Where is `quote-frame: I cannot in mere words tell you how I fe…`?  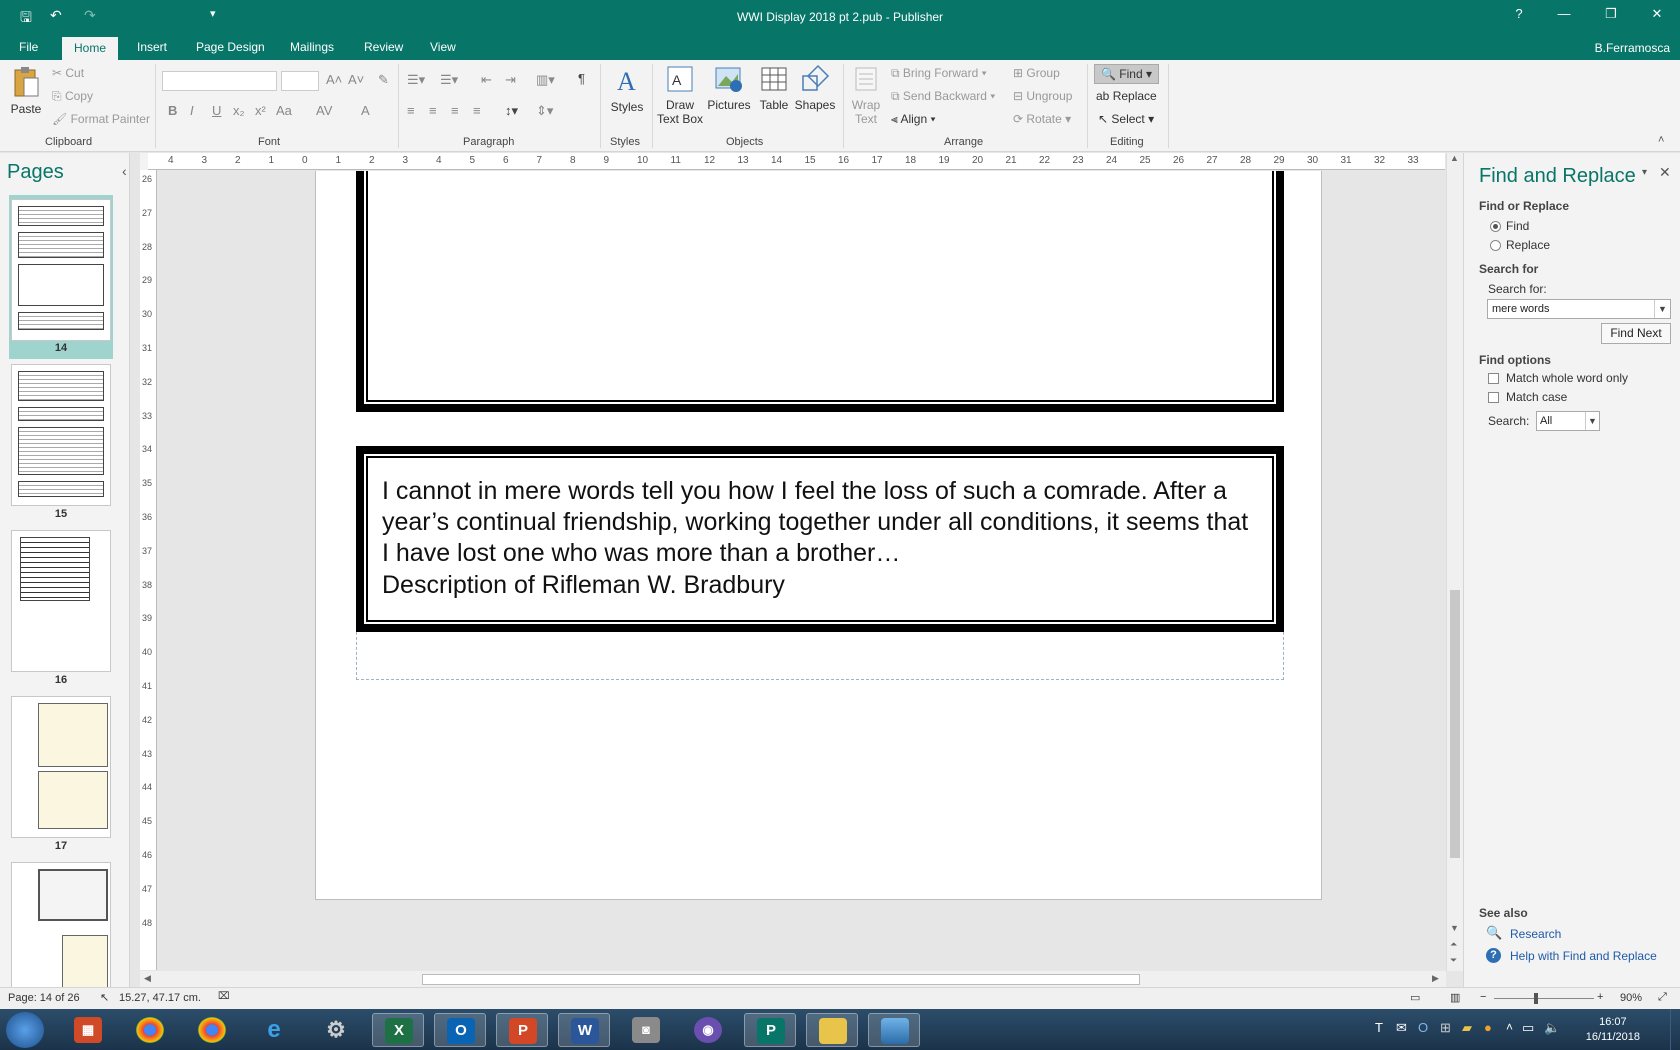 quote-frame: I cannot in mere words tell you how I fe… is located at coordinates (820, 539).